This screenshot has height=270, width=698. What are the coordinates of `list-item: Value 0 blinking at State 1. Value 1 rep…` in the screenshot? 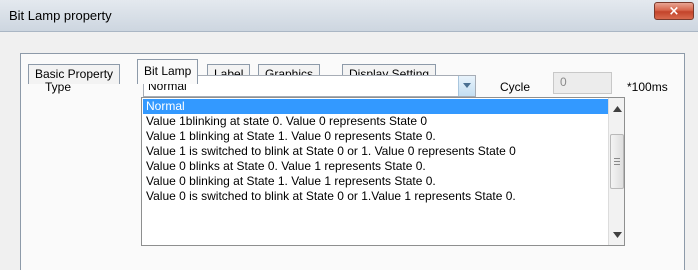 It's located at (376, 181).